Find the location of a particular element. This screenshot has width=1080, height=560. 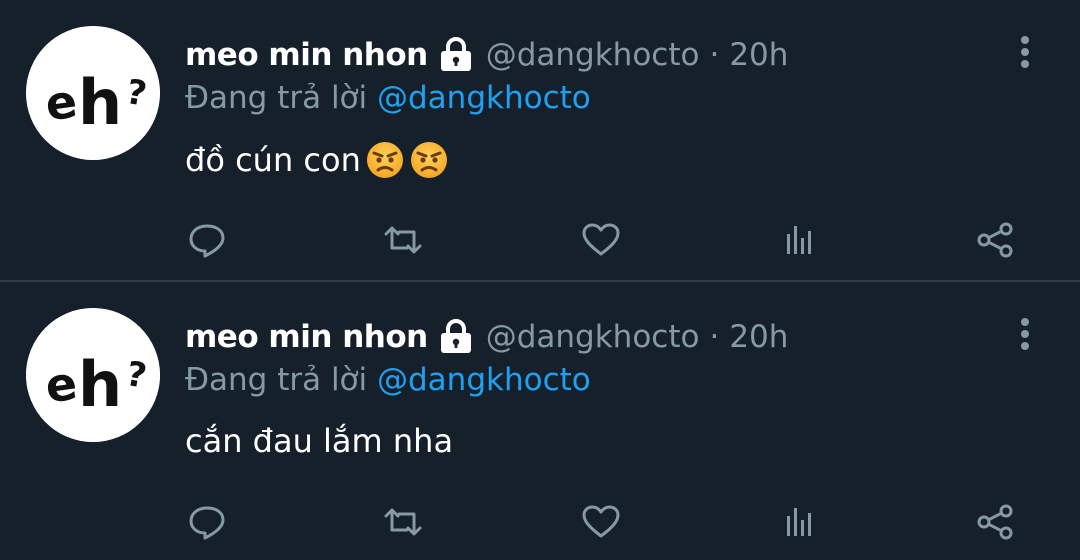

tweet-text: cắn đau lắm nha is located at coordinates (319, 441).